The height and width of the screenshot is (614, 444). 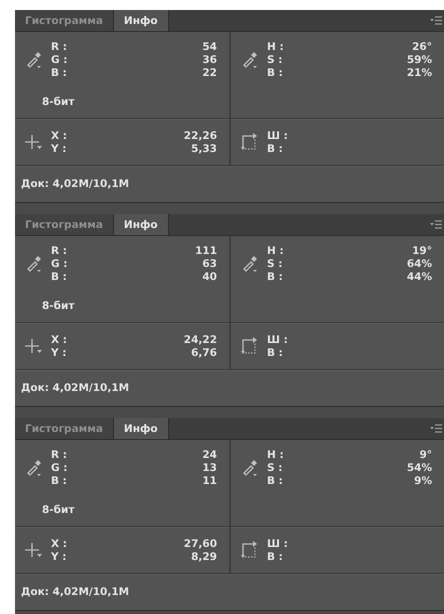 What do you see at coordinates (419, 468) in the screenshot?
I see `field-value: 54%` at bounding box center [419, 468].